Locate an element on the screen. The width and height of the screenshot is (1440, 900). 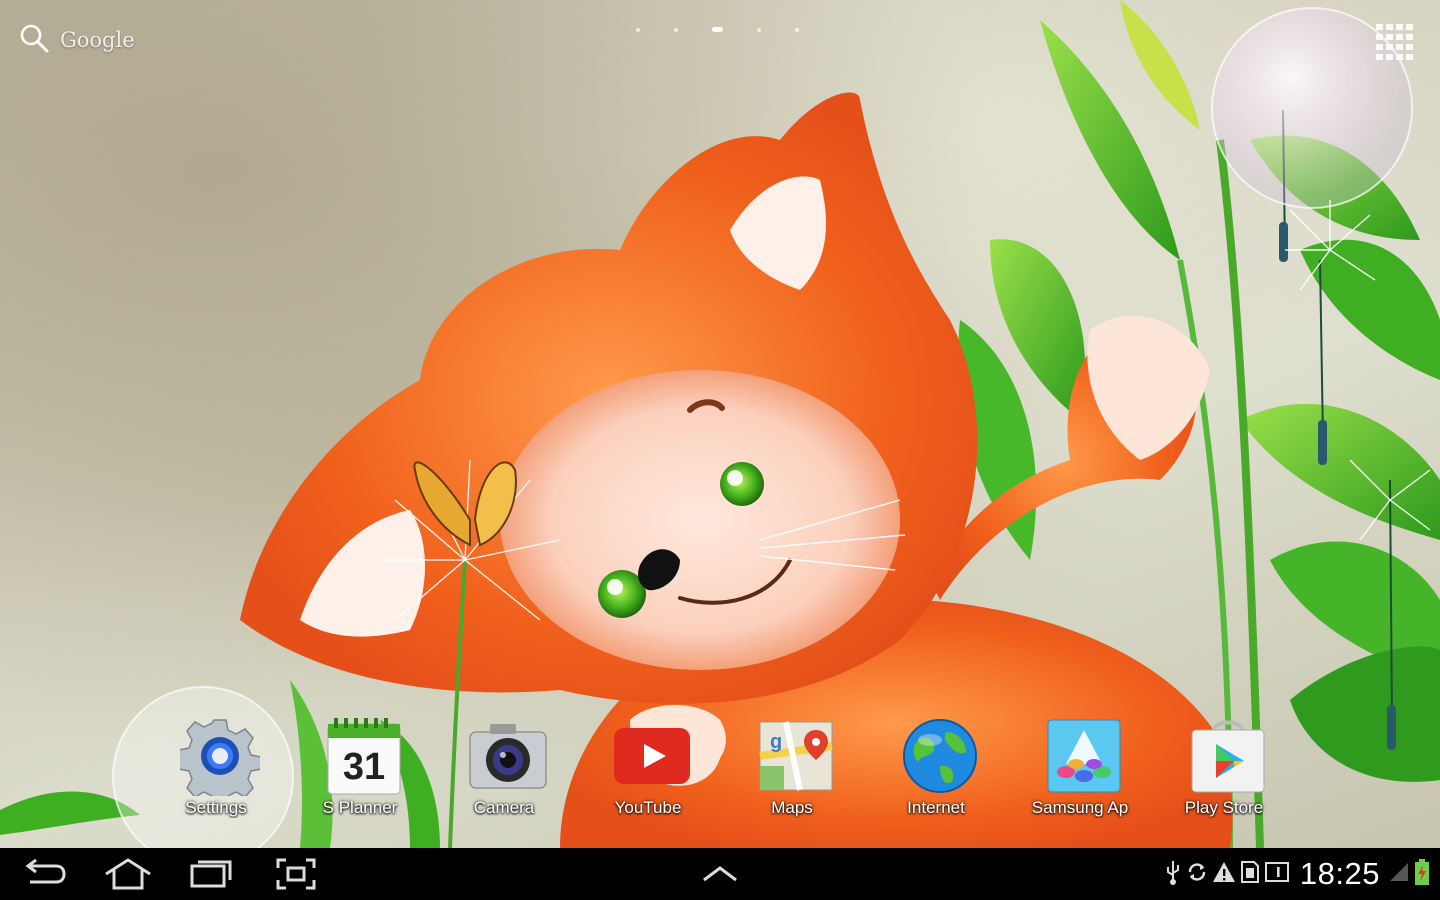
google-search-bar: Google is located at coordinates (76, 40).